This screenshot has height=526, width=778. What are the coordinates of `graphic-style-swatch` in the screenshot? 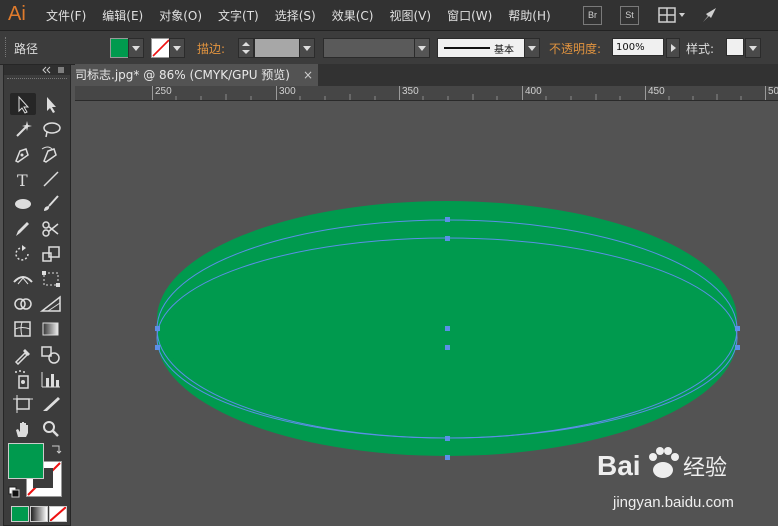 It's located at (735, 47).